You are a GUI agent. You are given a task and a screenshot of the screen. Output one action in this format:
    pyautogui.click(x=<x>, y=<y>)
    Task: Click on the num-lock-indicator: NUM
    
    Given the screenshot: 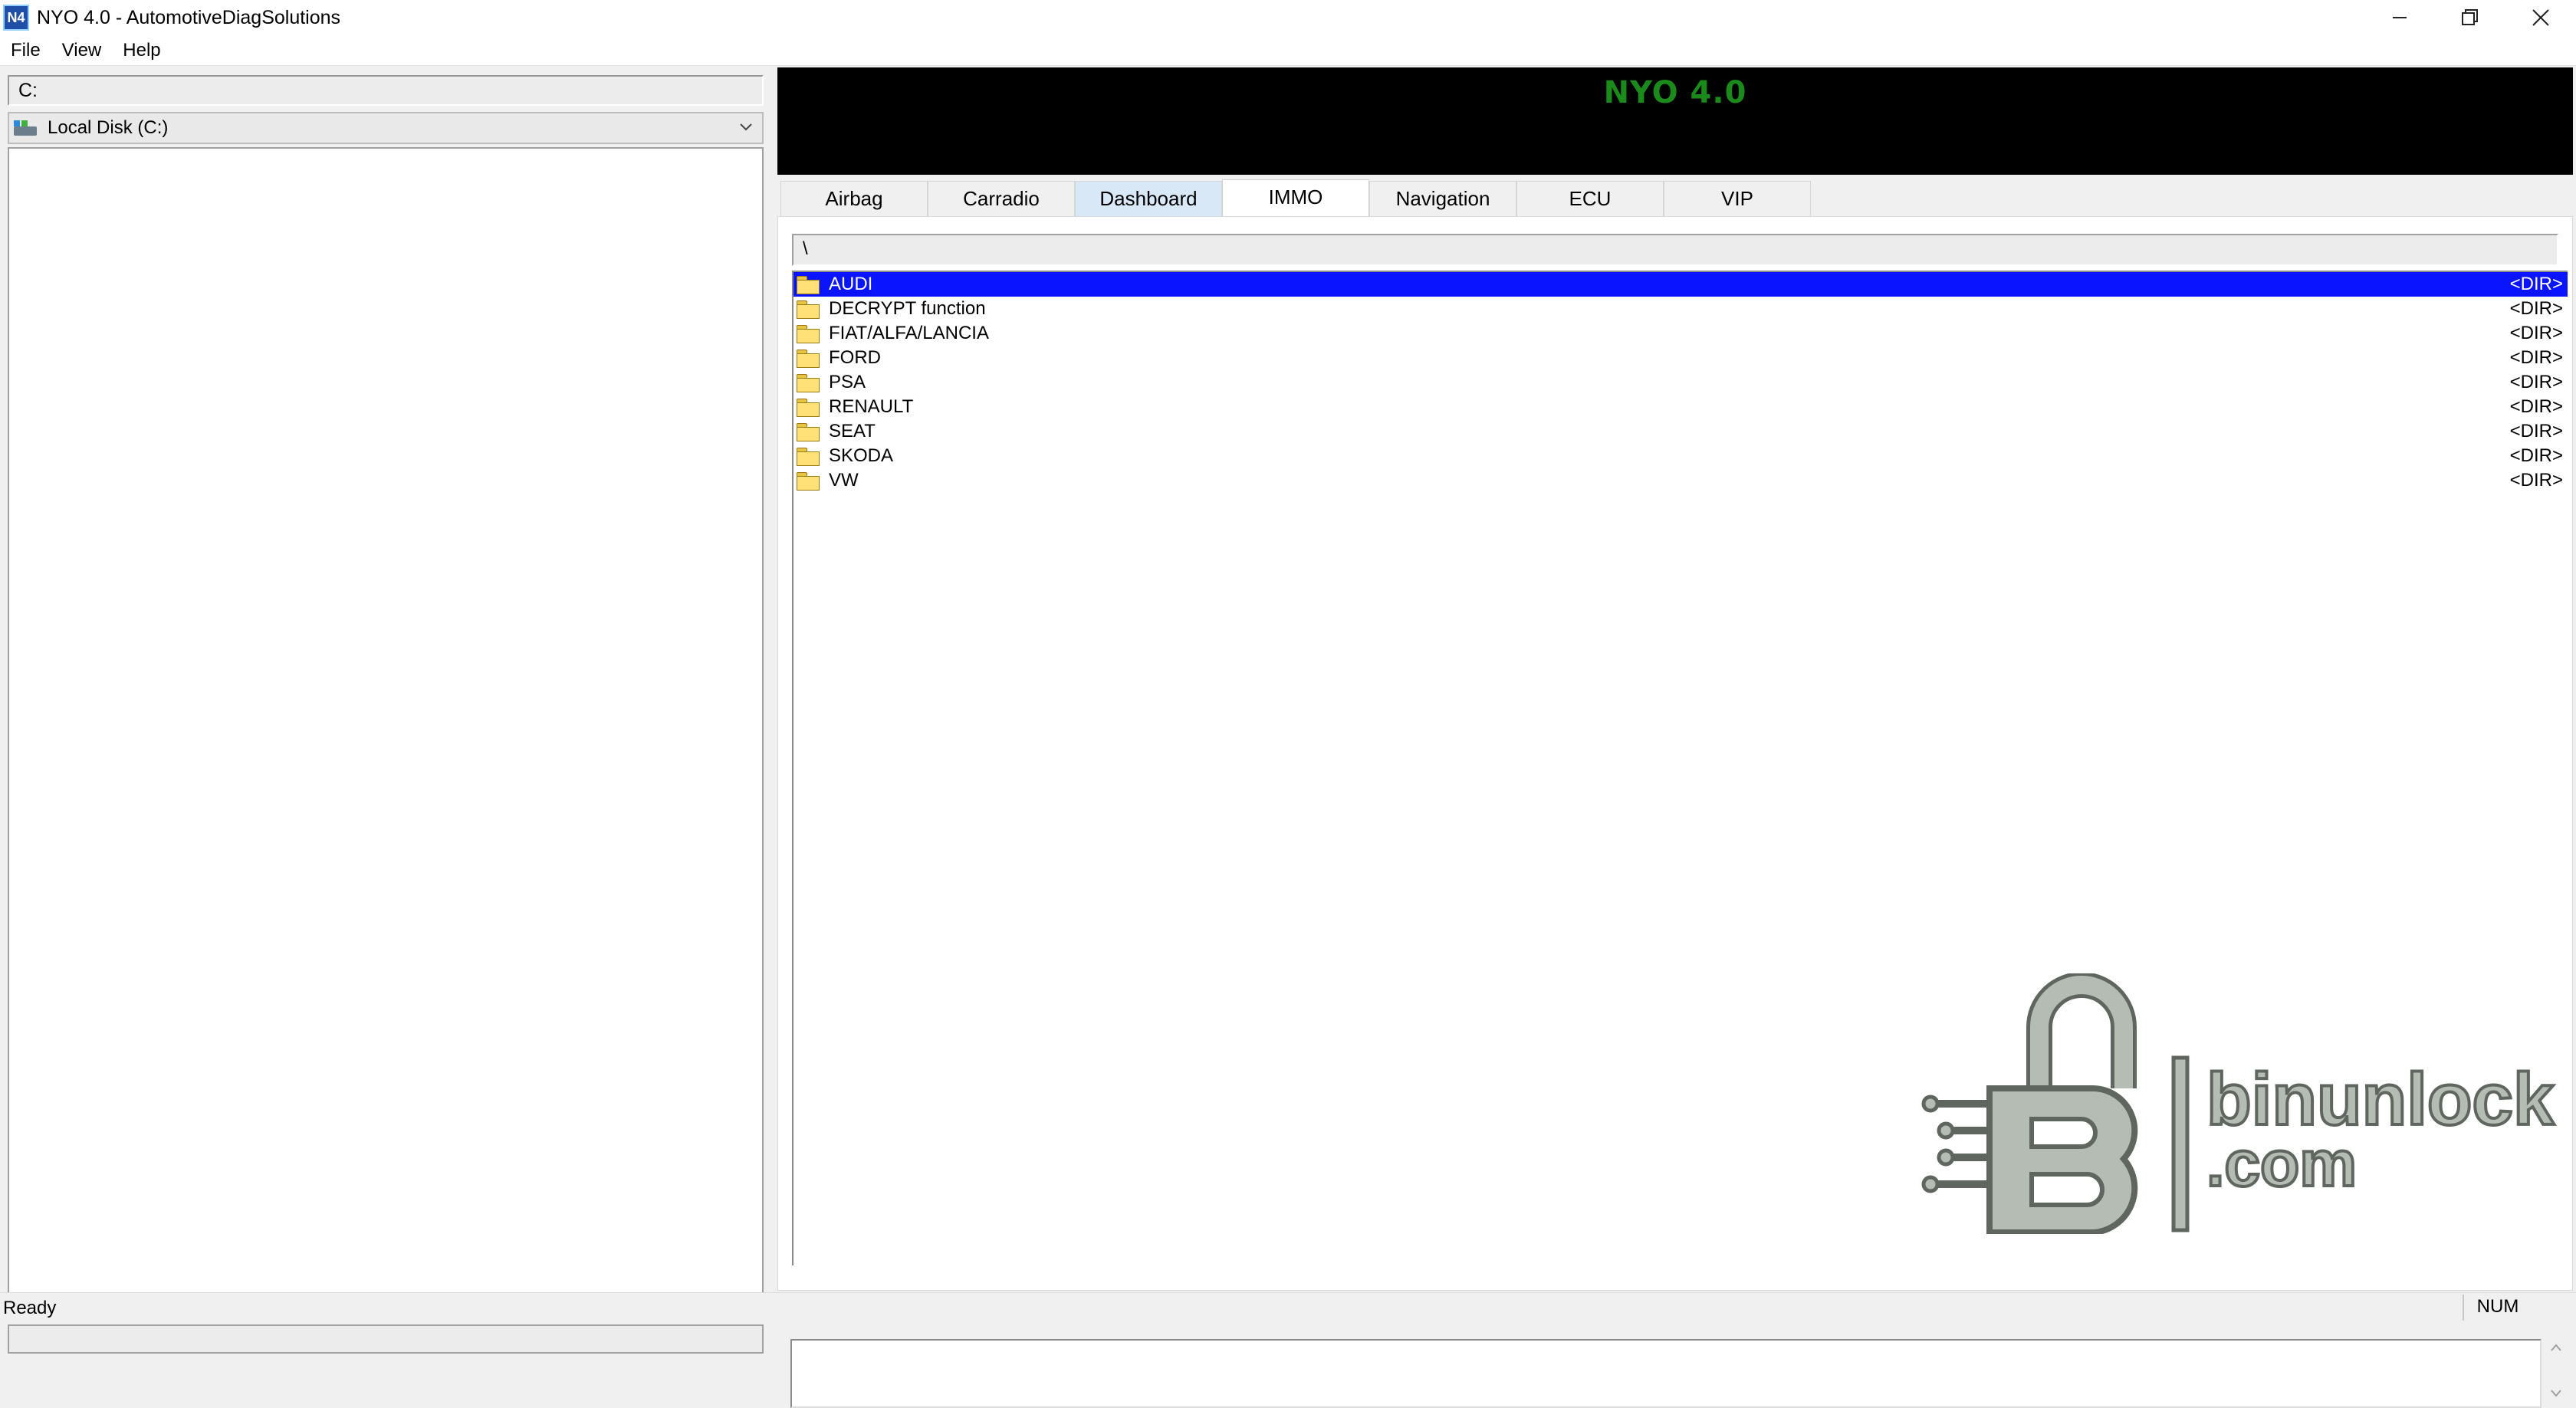 What is the action you would take?
    pyautogui.click(x=2498, y=1308)
    